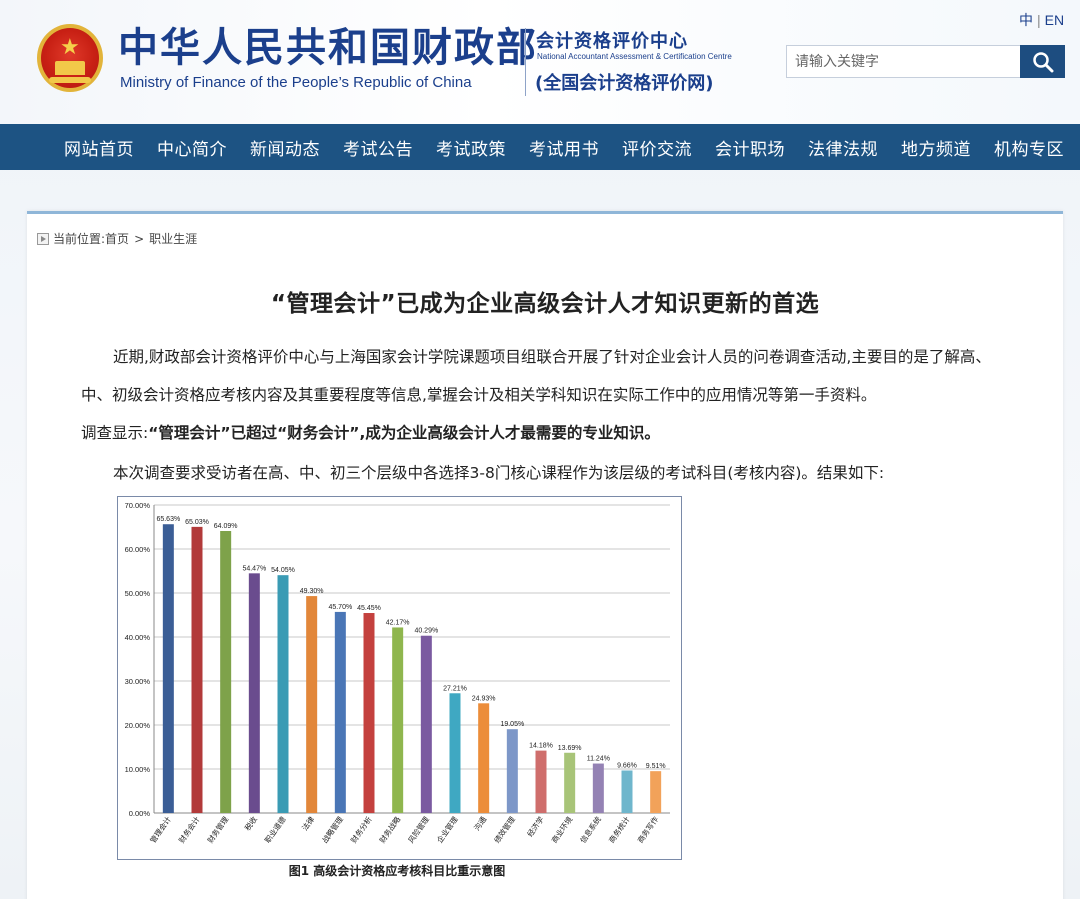  I want to click on y-tick-label: 10.00%, so click(138, 769).